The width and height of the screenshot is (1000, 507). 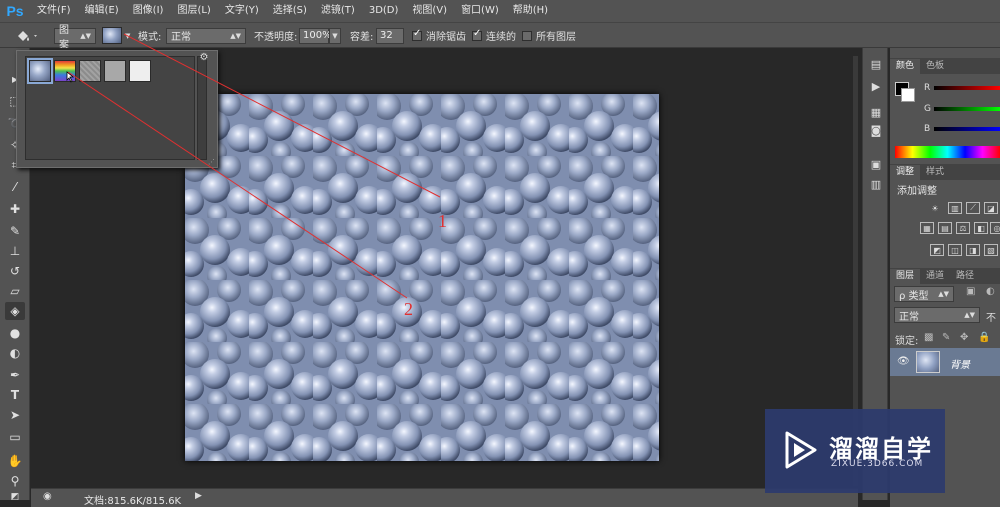 What do you see at coordinates (15, 395) in the screenshot?
I see `type-tool-icon: T` at bounding box center [15, 395].